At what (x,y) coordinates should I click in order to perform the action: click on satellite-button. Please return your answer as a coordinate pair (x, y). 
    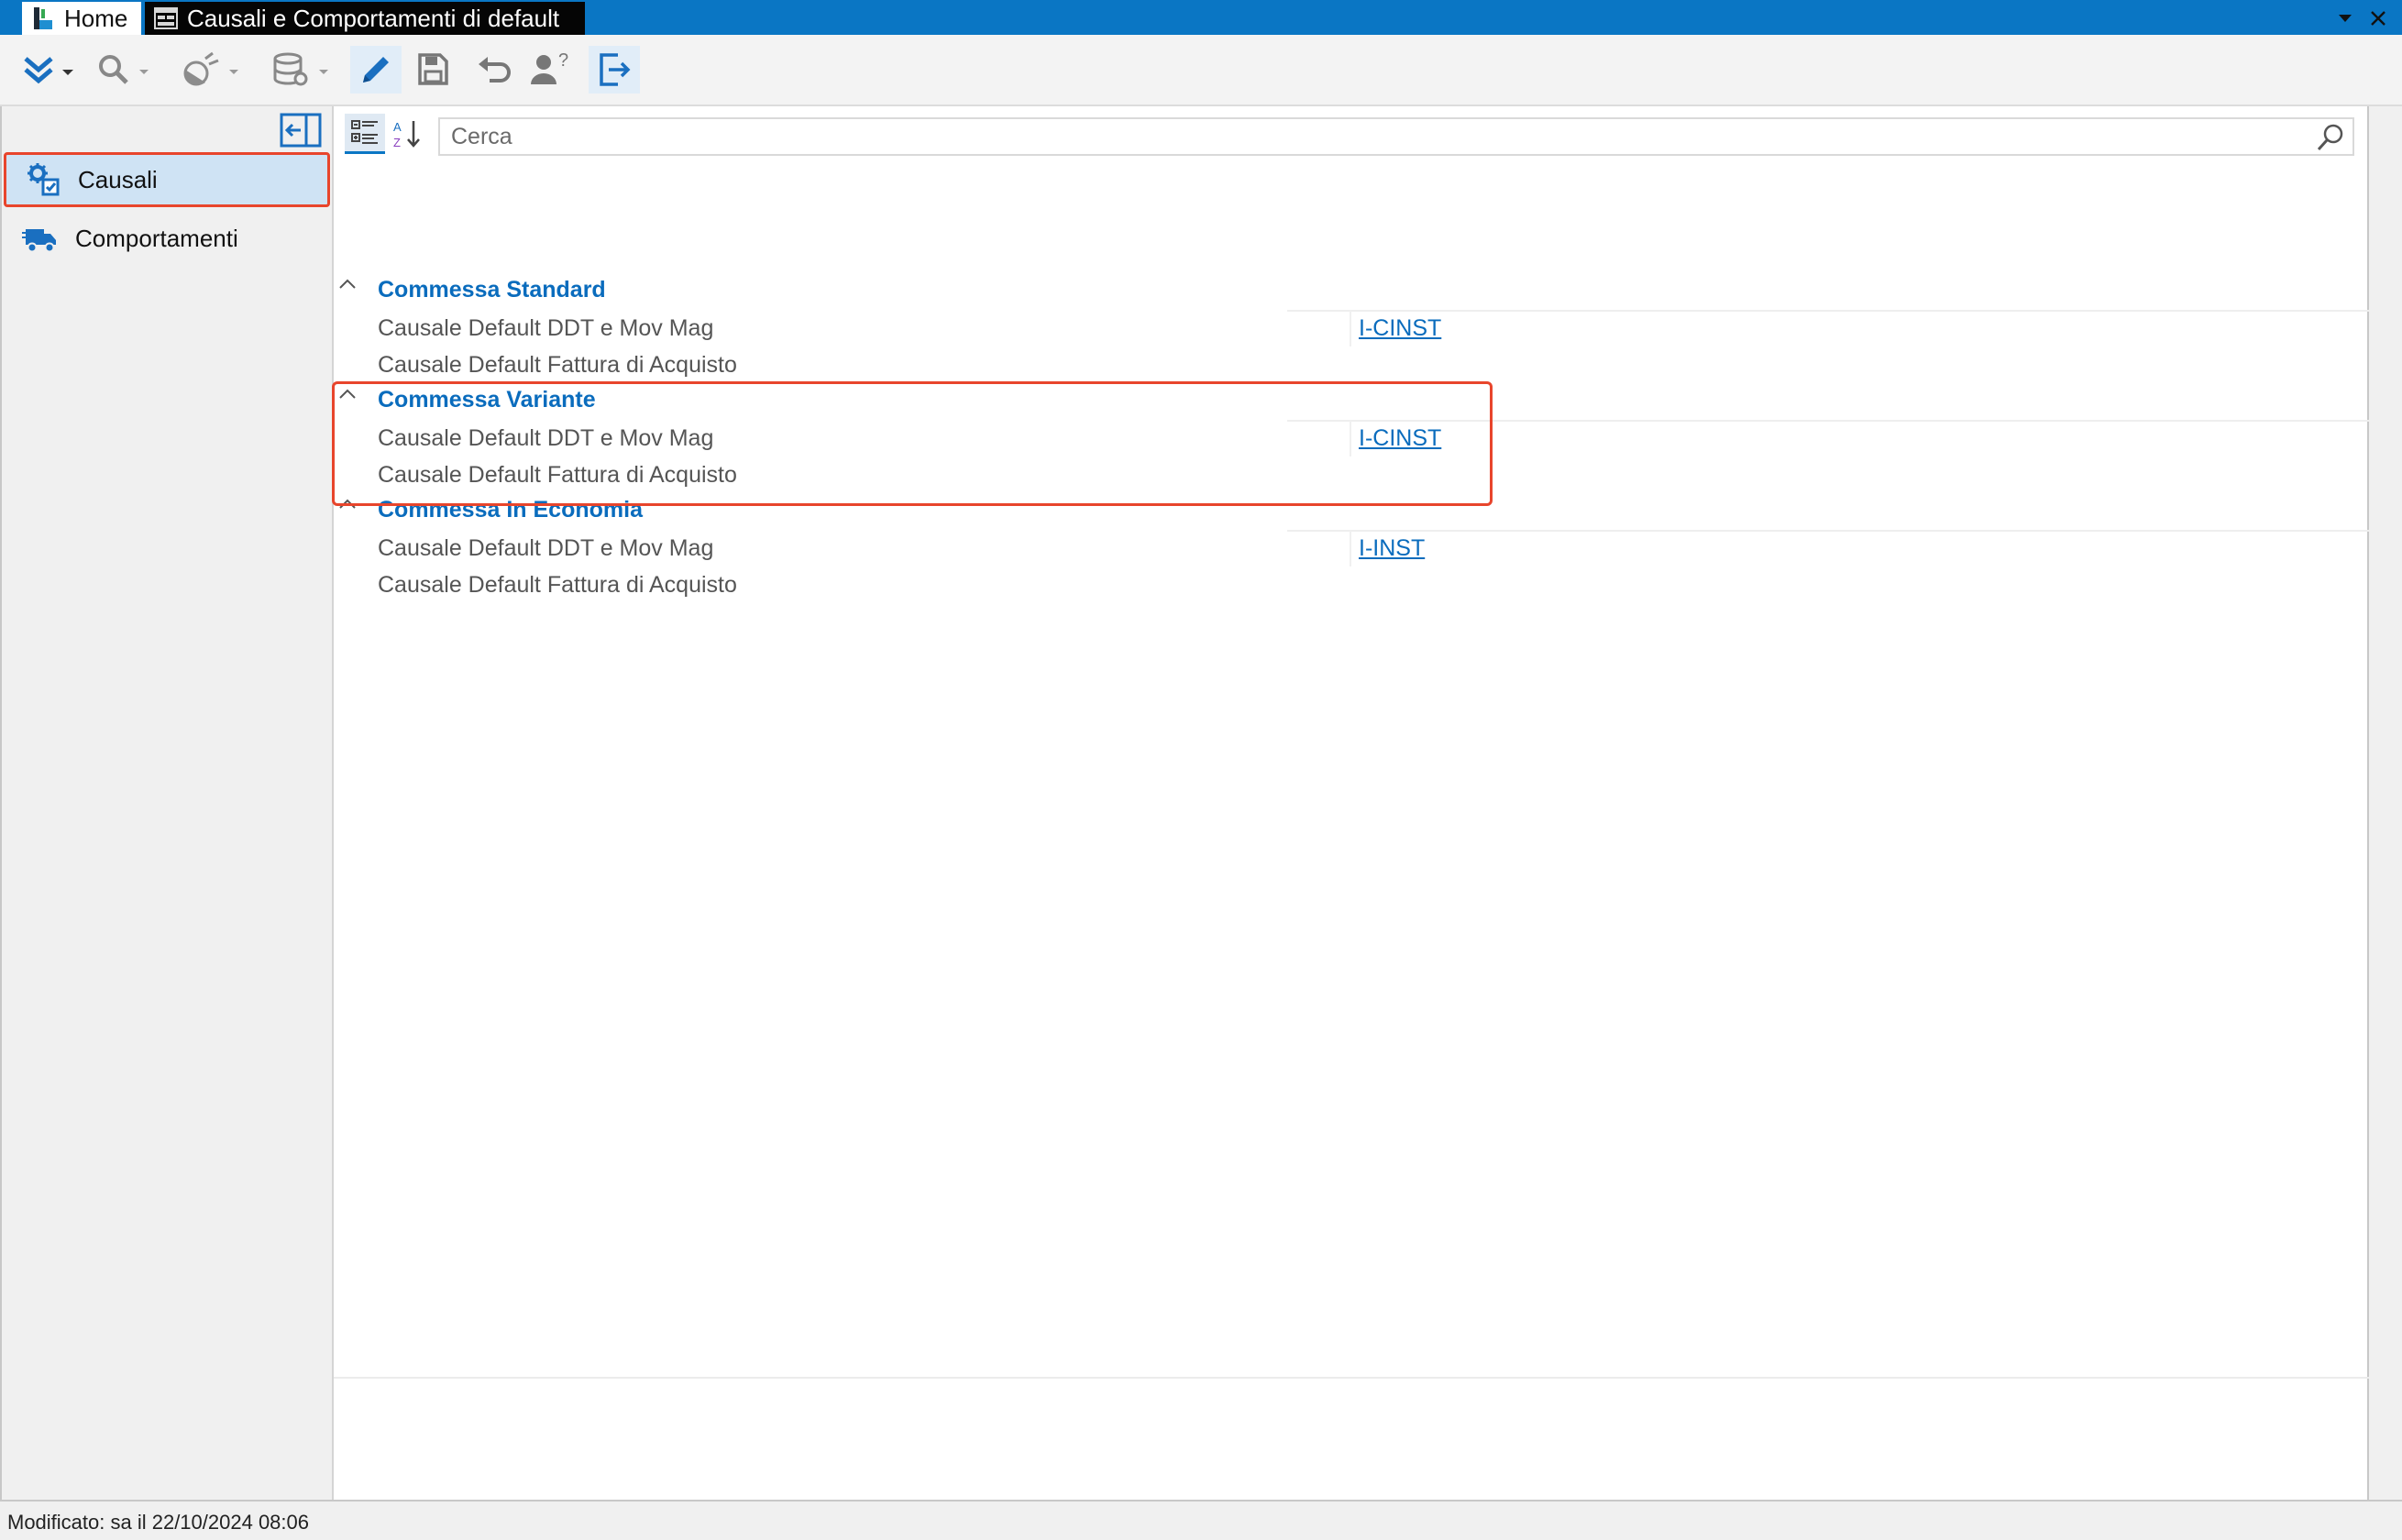
    Looking at the image, I should click on (210, 70).